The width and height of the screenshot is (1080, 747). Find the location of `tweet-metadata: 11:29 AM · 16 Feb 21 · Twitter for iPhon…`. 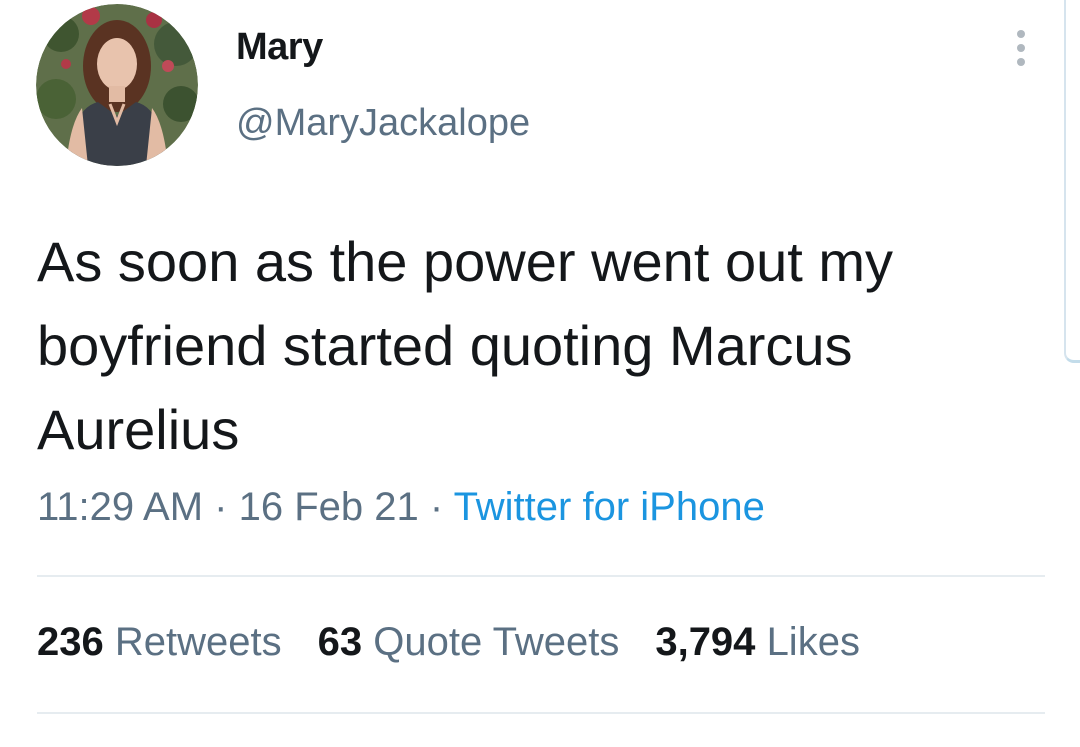

tweet-metadata: 11:29 AM · 16 Feb 21 · Twitter for iPhon… is located at coordinates (401, 507).